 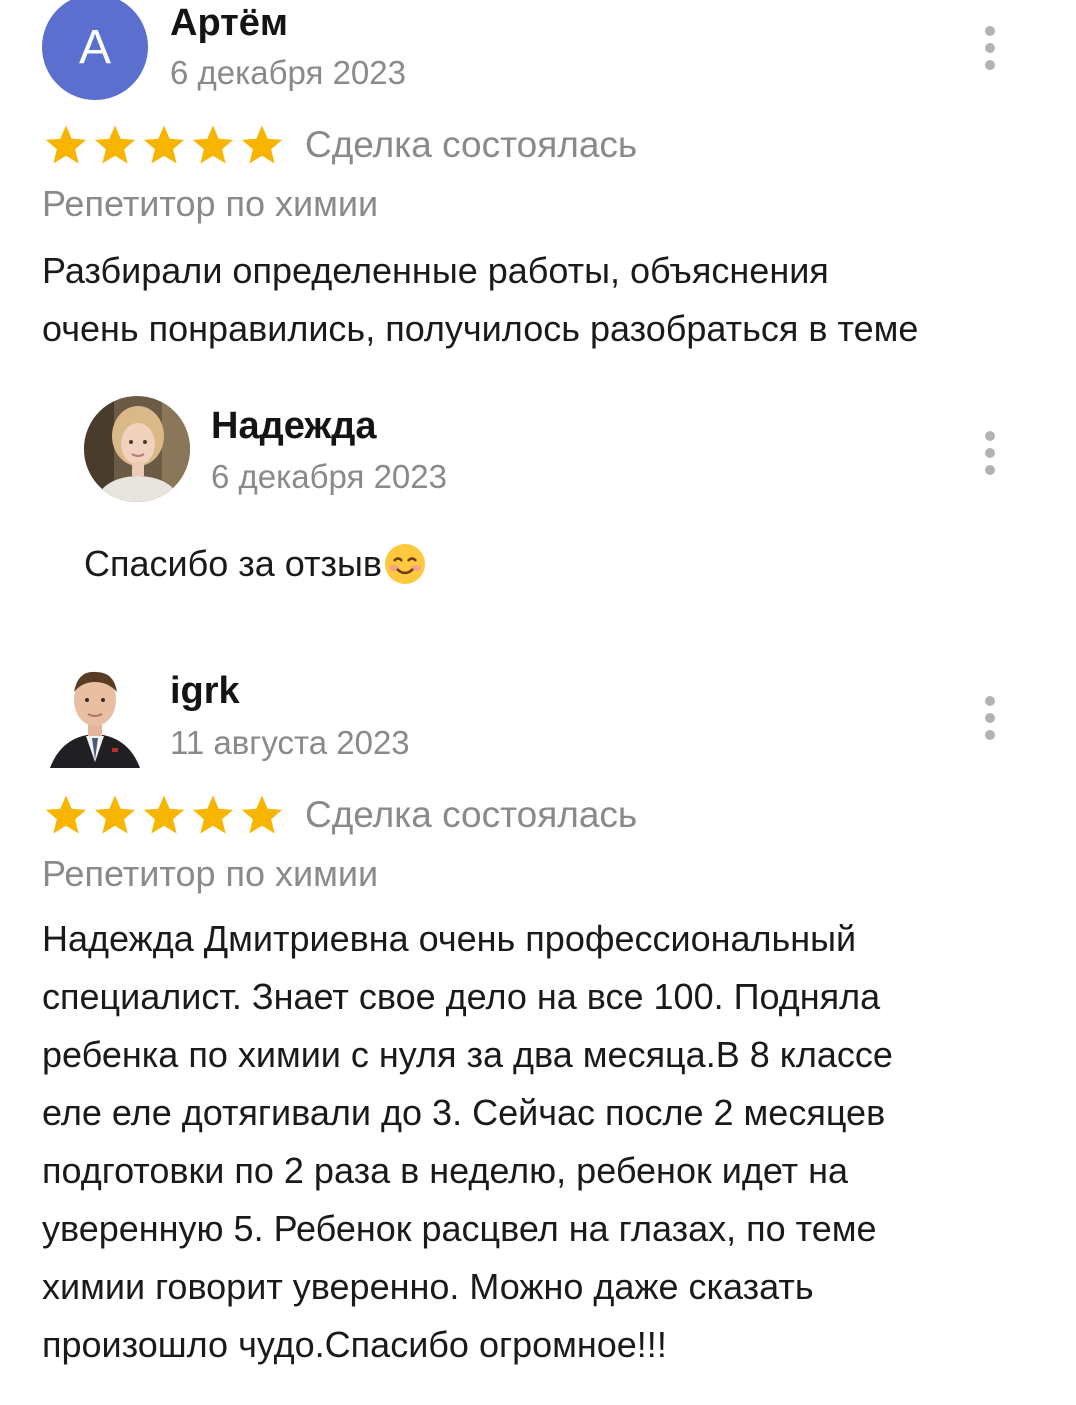 What do you see at coordinates (95, 50) in the screenshot?
I see `avatar: А` at bounding box center [95, 50].